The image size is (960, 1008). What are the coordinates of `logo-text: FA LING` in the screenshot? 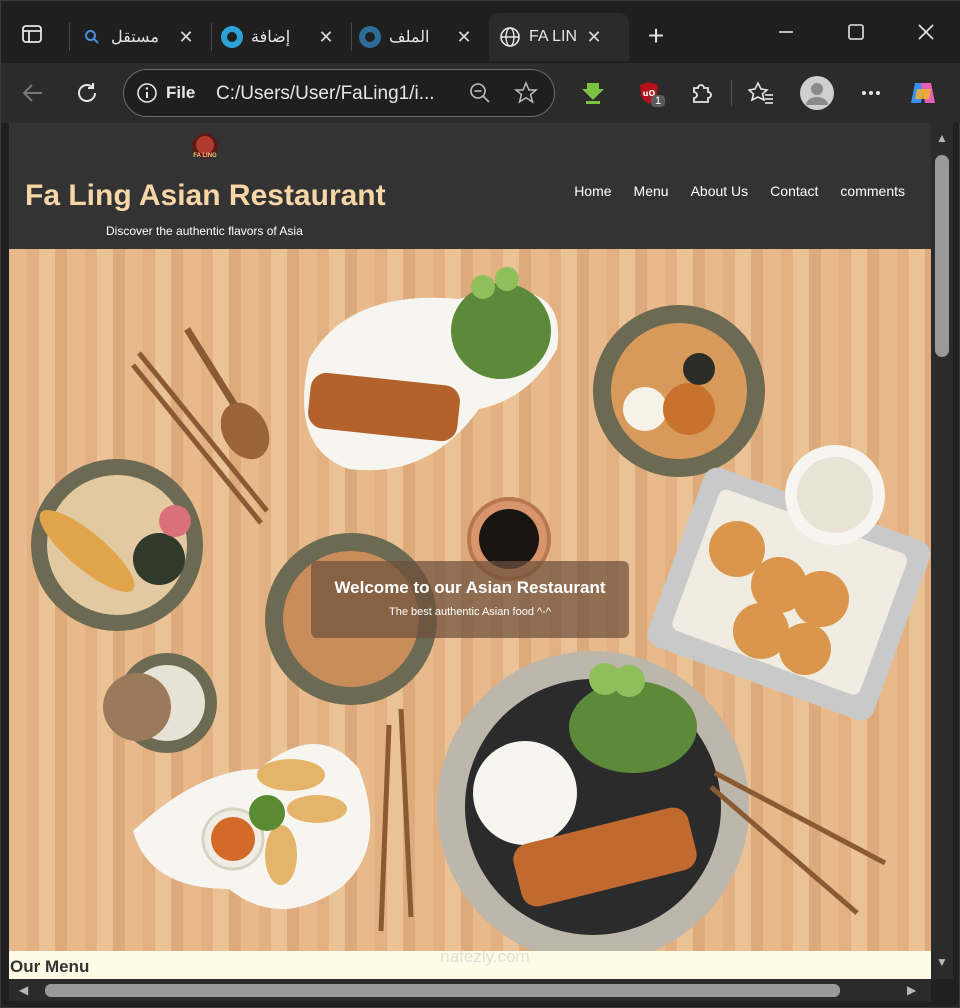 It's located at (205, 156).